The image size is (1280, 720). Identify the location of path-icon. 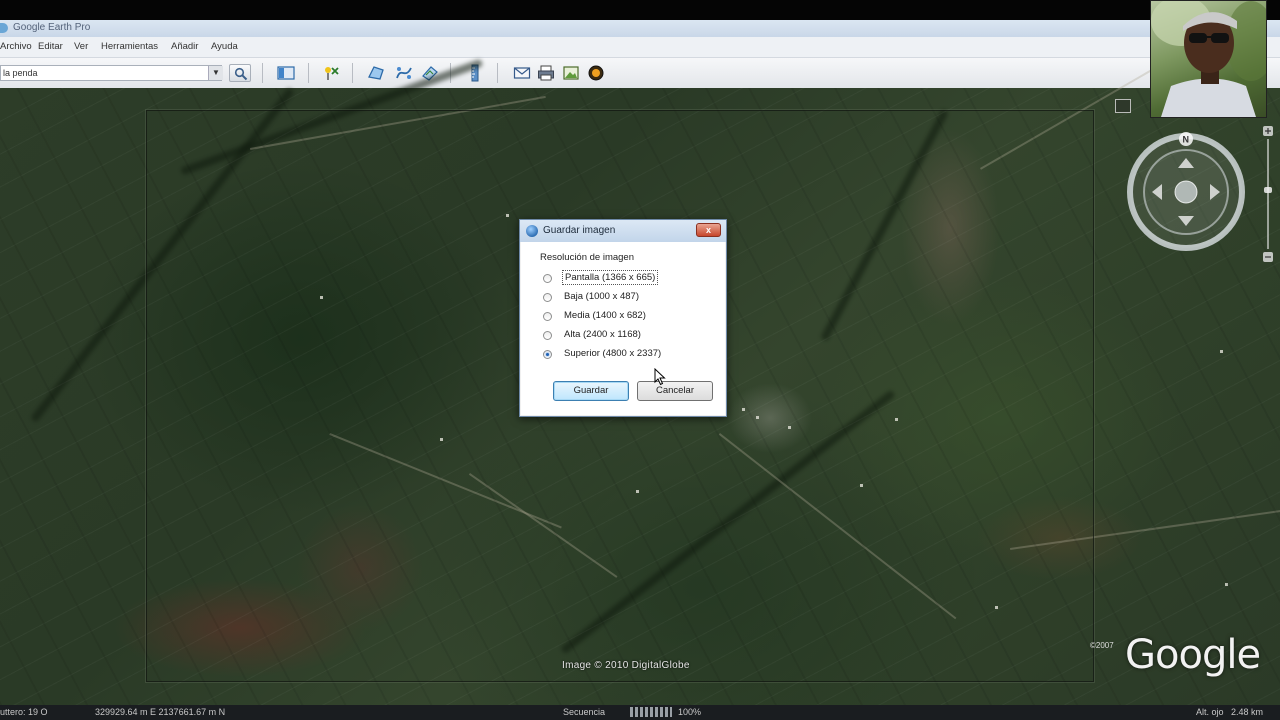
(404, 73).